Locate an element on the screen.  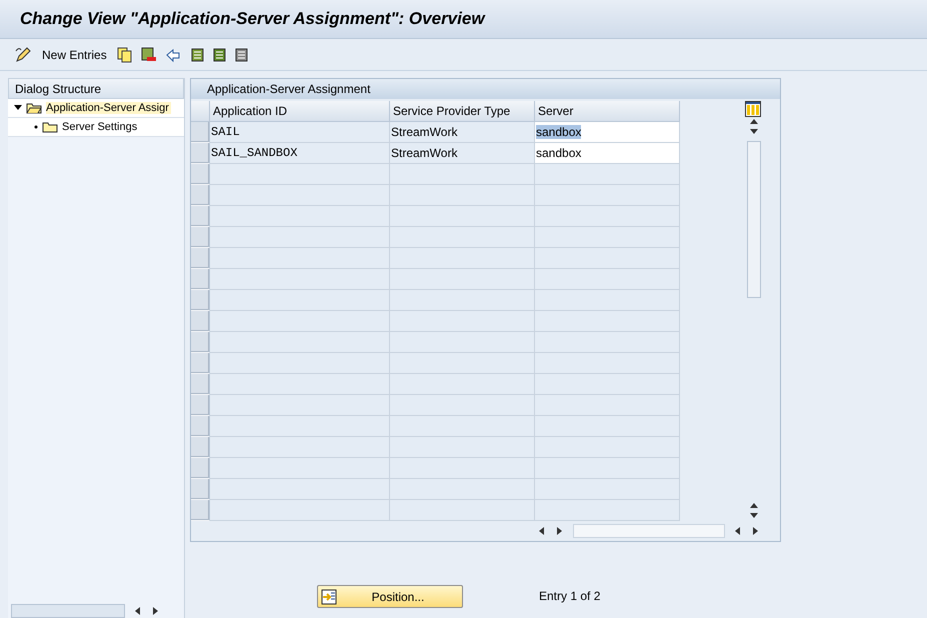
table-cell: SAIL is located at coordinates (300, 132).